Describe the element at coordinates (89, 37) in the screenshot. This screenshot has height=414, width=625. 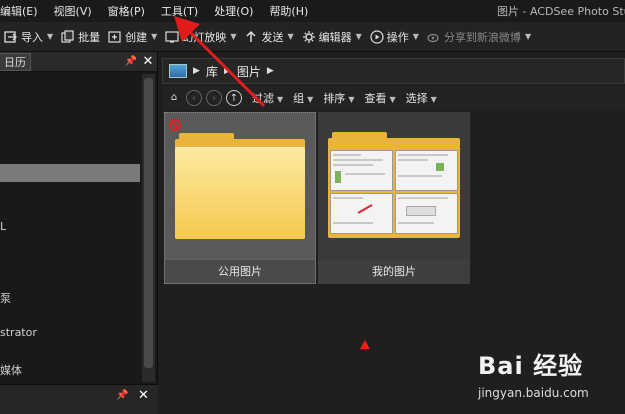
I see `batch-label: 批量` at that location.